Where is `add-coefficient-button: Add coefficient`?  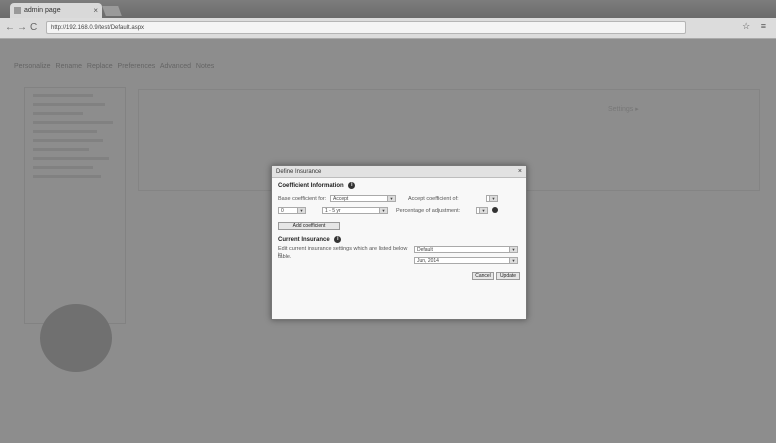
add-coefficient-button: Add coefficient is located at coordinates (309, 226).